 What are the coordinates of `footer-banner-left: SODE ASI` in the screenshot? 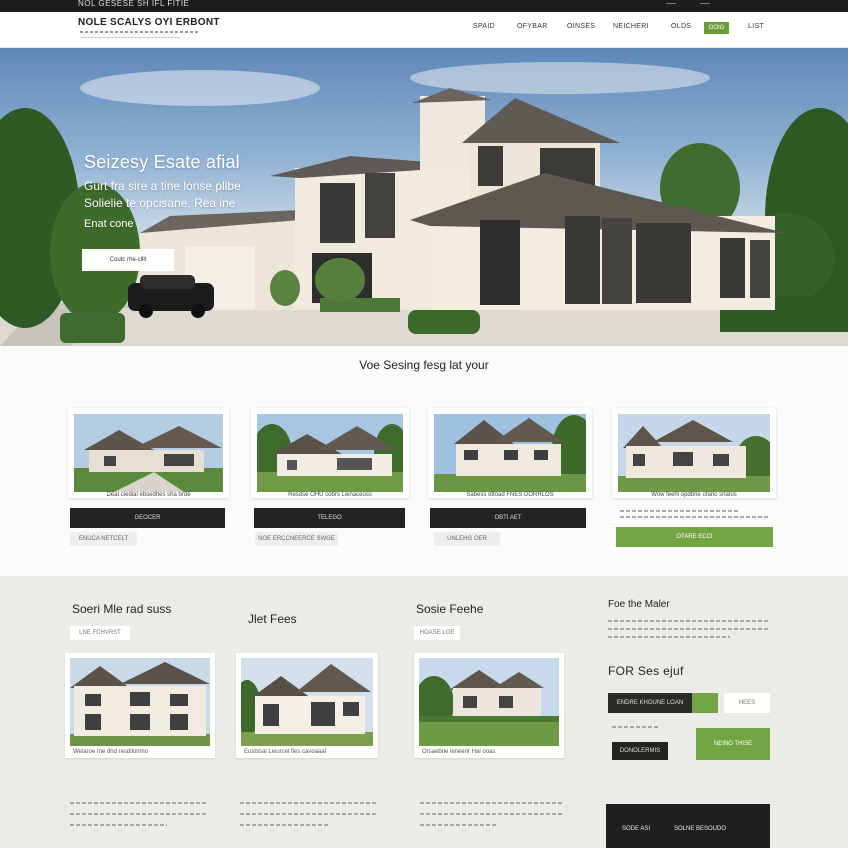 It's located at (636, 829).